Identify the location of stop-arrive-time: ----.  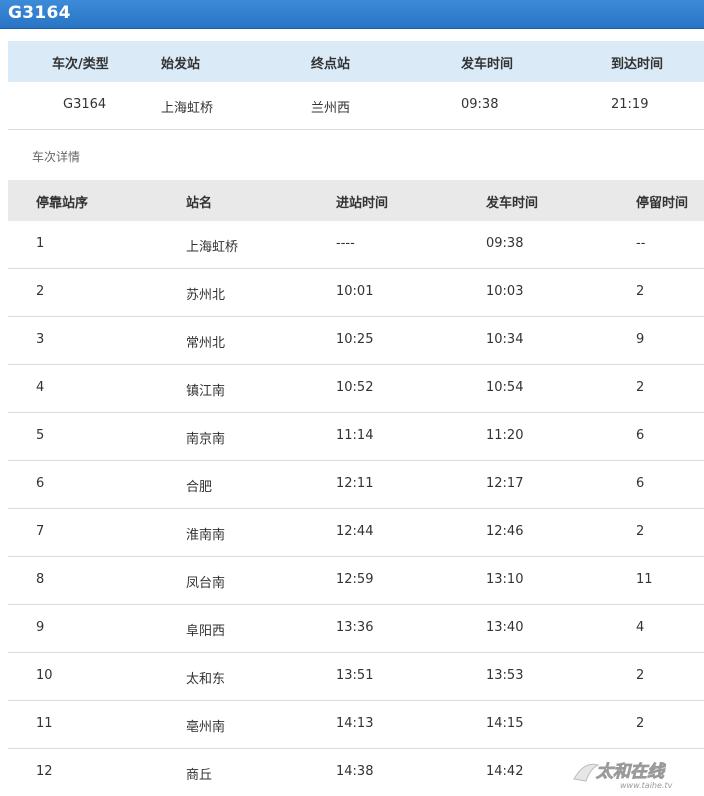
(345, 243).